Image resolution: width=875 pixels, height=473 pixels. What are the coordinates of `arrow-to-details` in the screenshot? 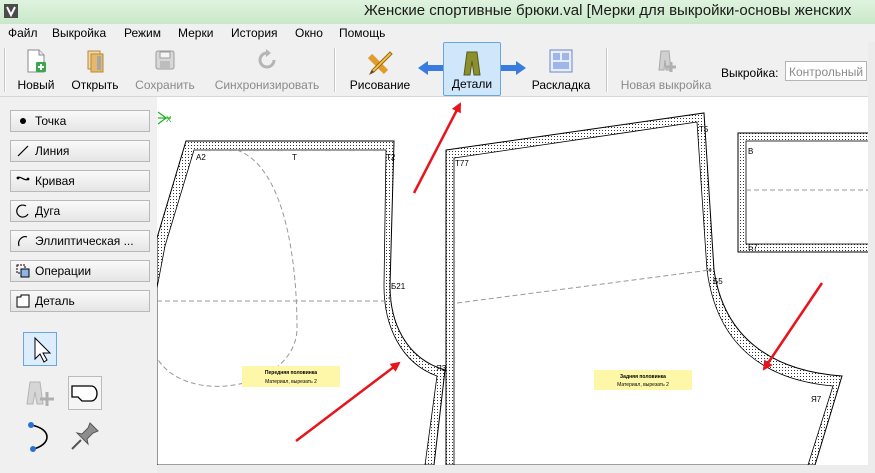 It's located at (437, 148).